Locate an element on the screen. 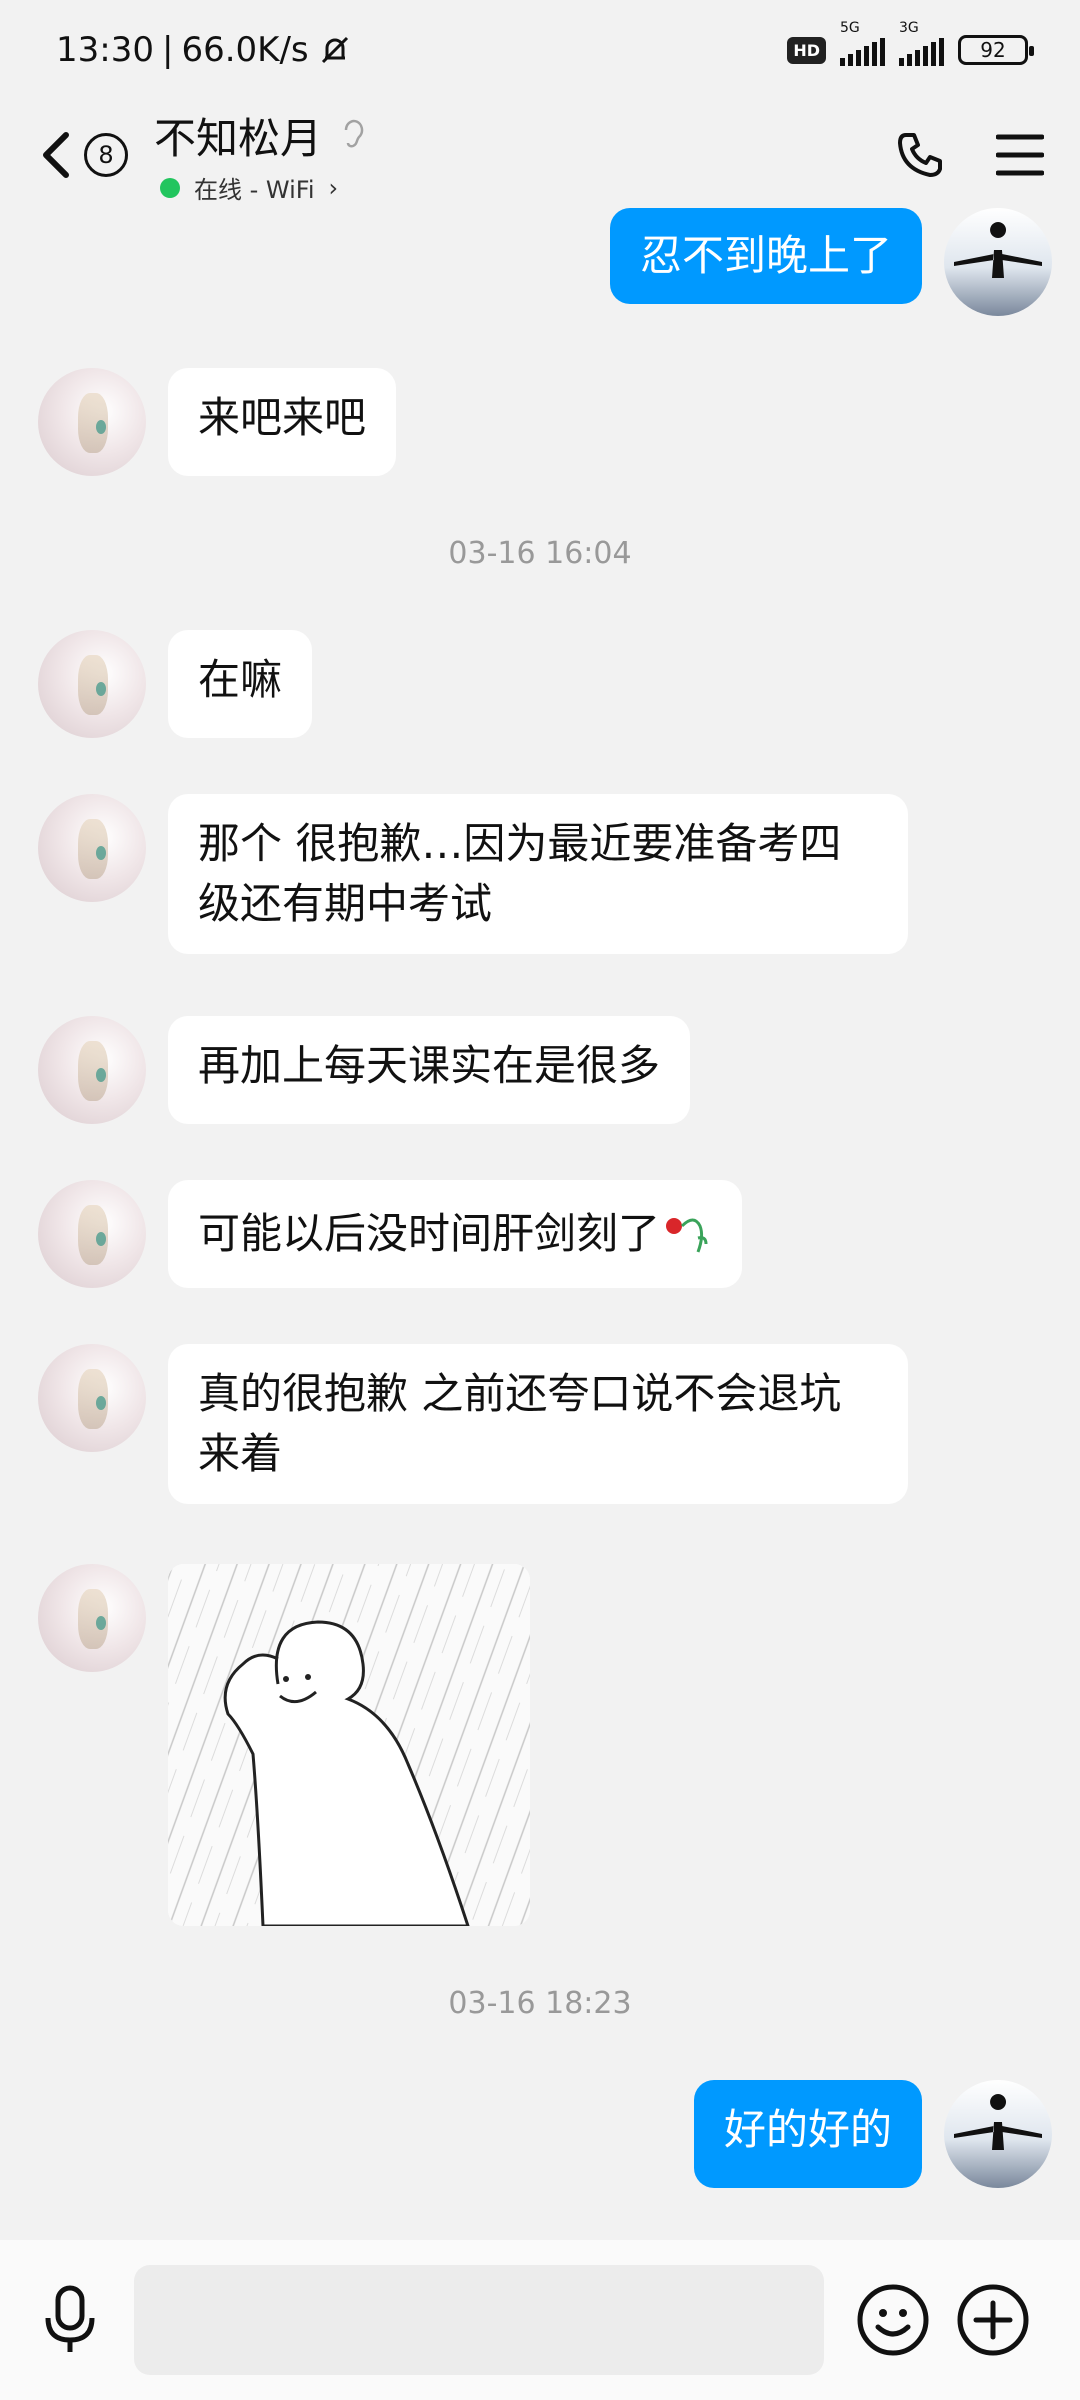 This screenshot has height=2400, width=1080. message-received: 可能以后没时间肝剑刻了 is located at coordinates (390, 1234).